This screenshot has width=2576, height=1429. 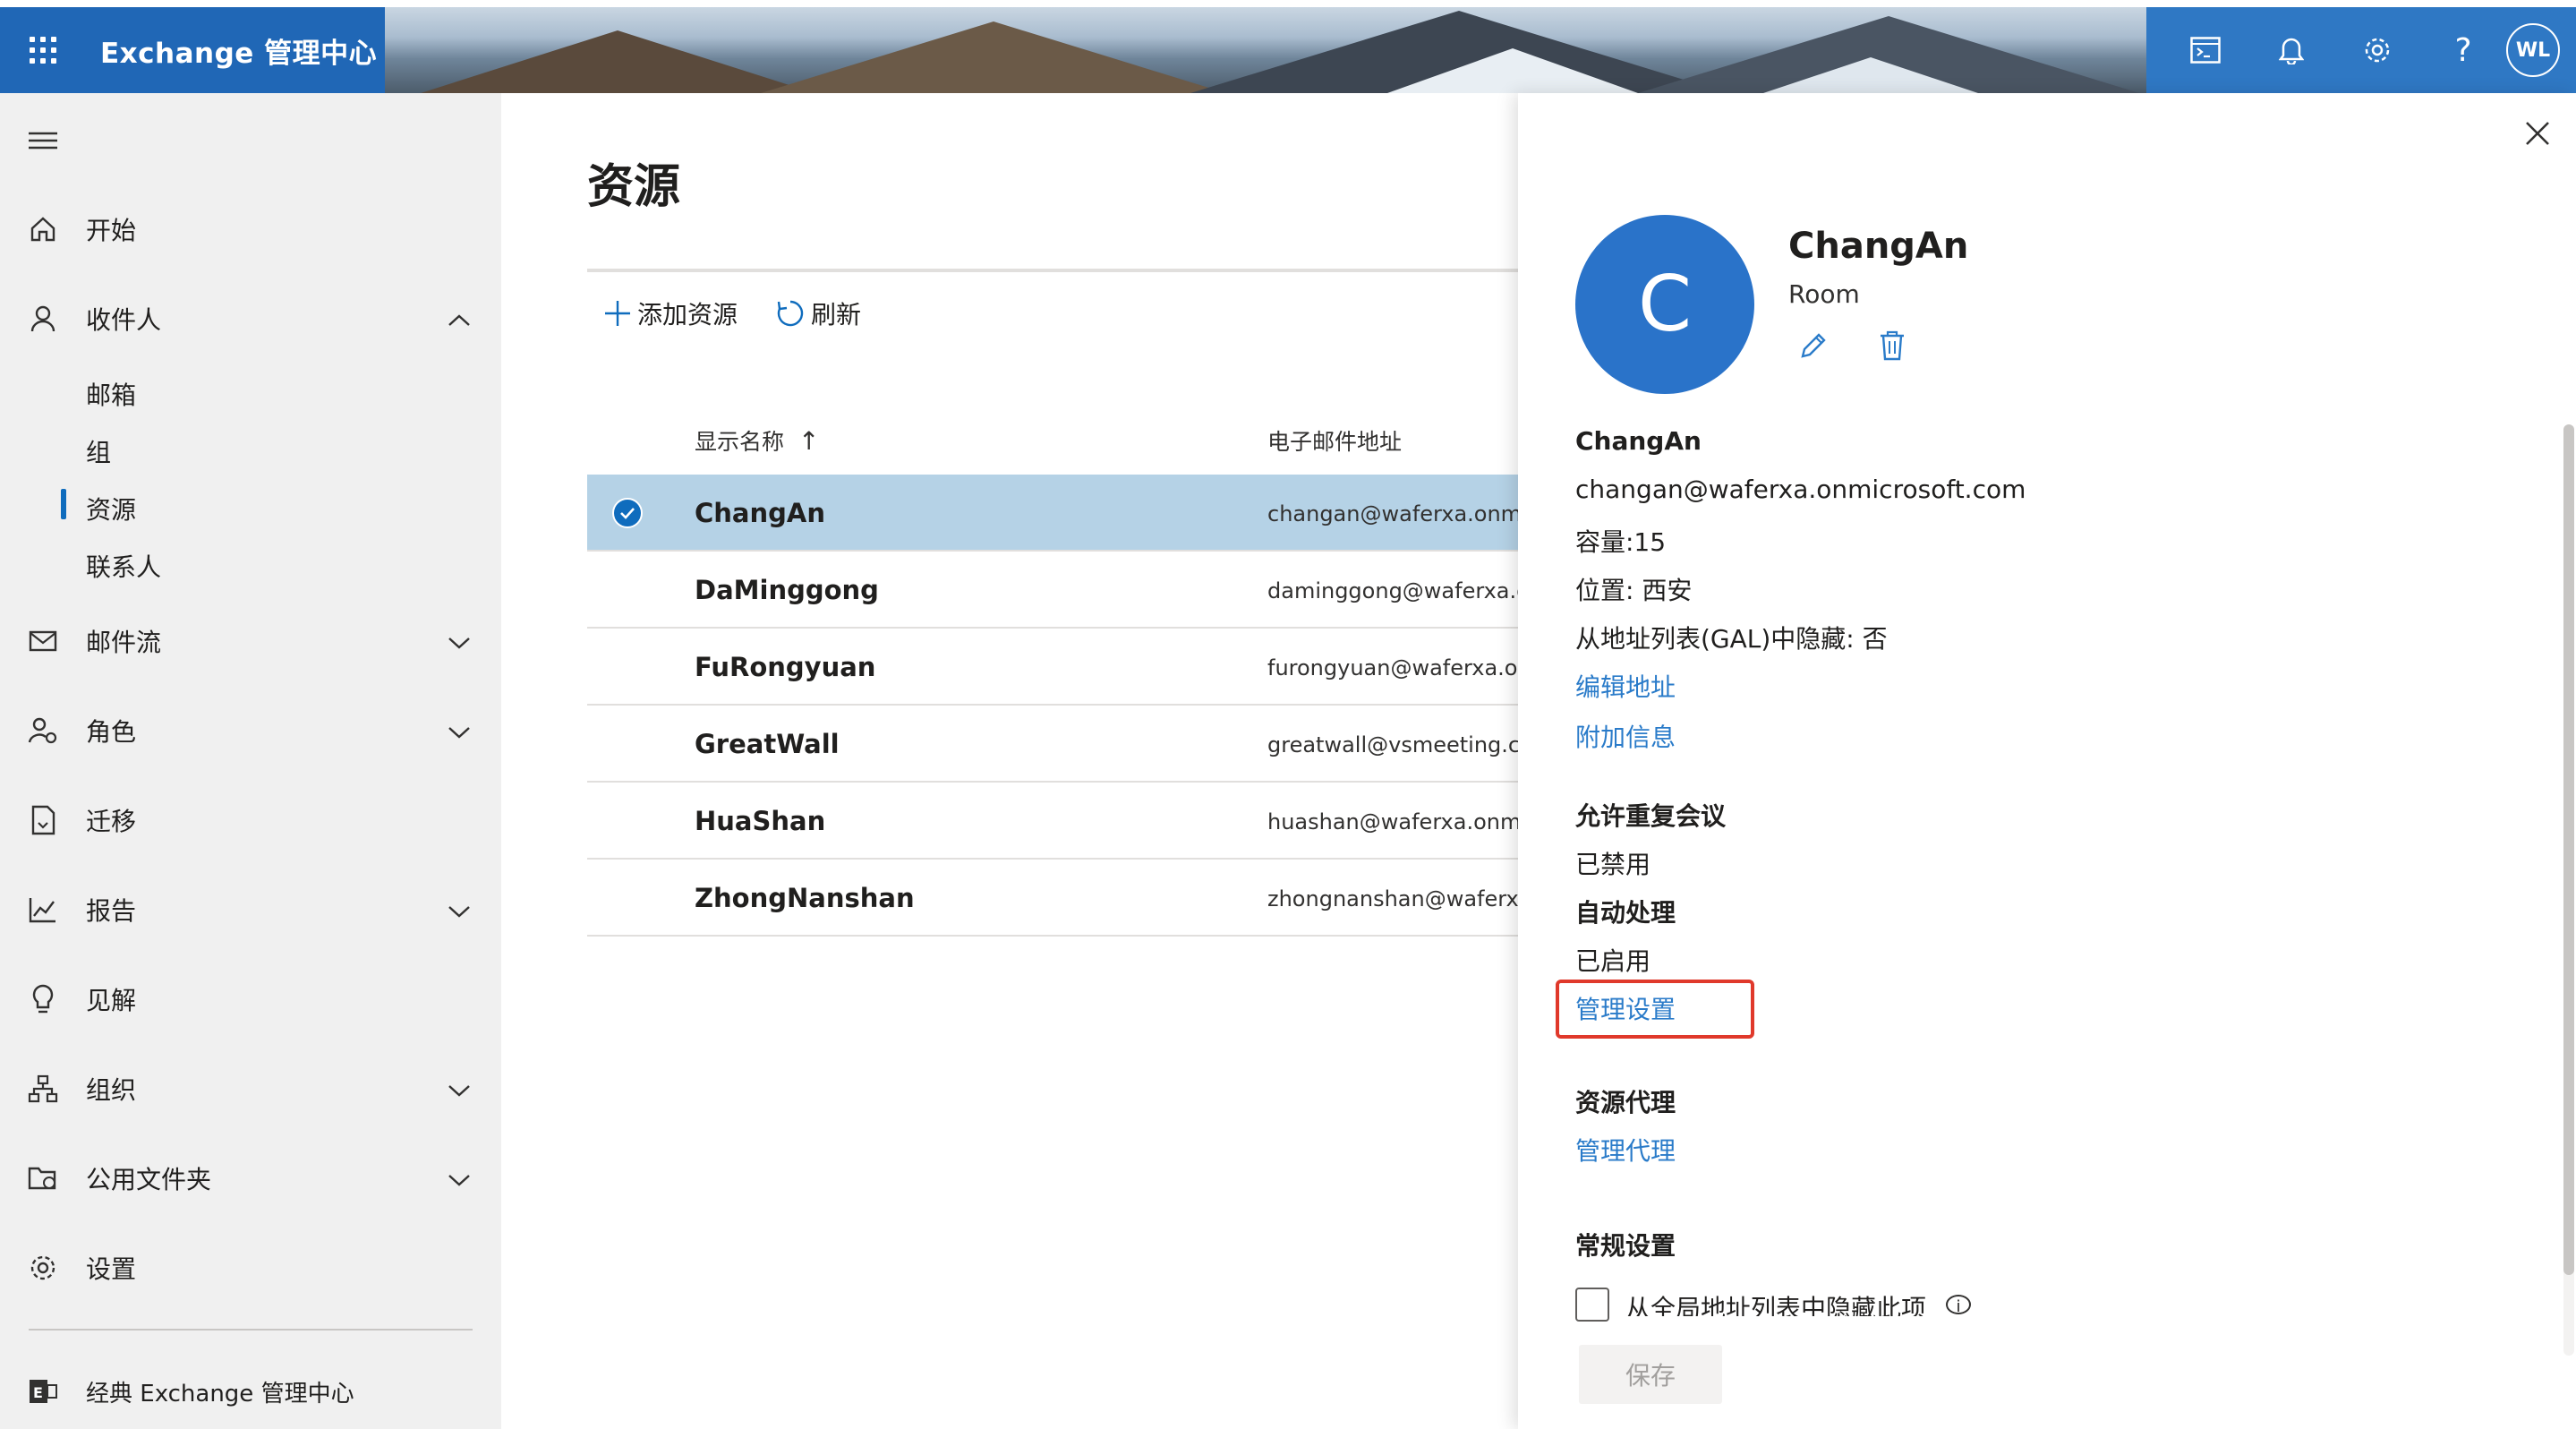 What do you see at coordinates (1052, 513) in the screenshot?
I see `table-row: ChangAn changan@waferxa.onmicro` at bounding box center [1052, 513].